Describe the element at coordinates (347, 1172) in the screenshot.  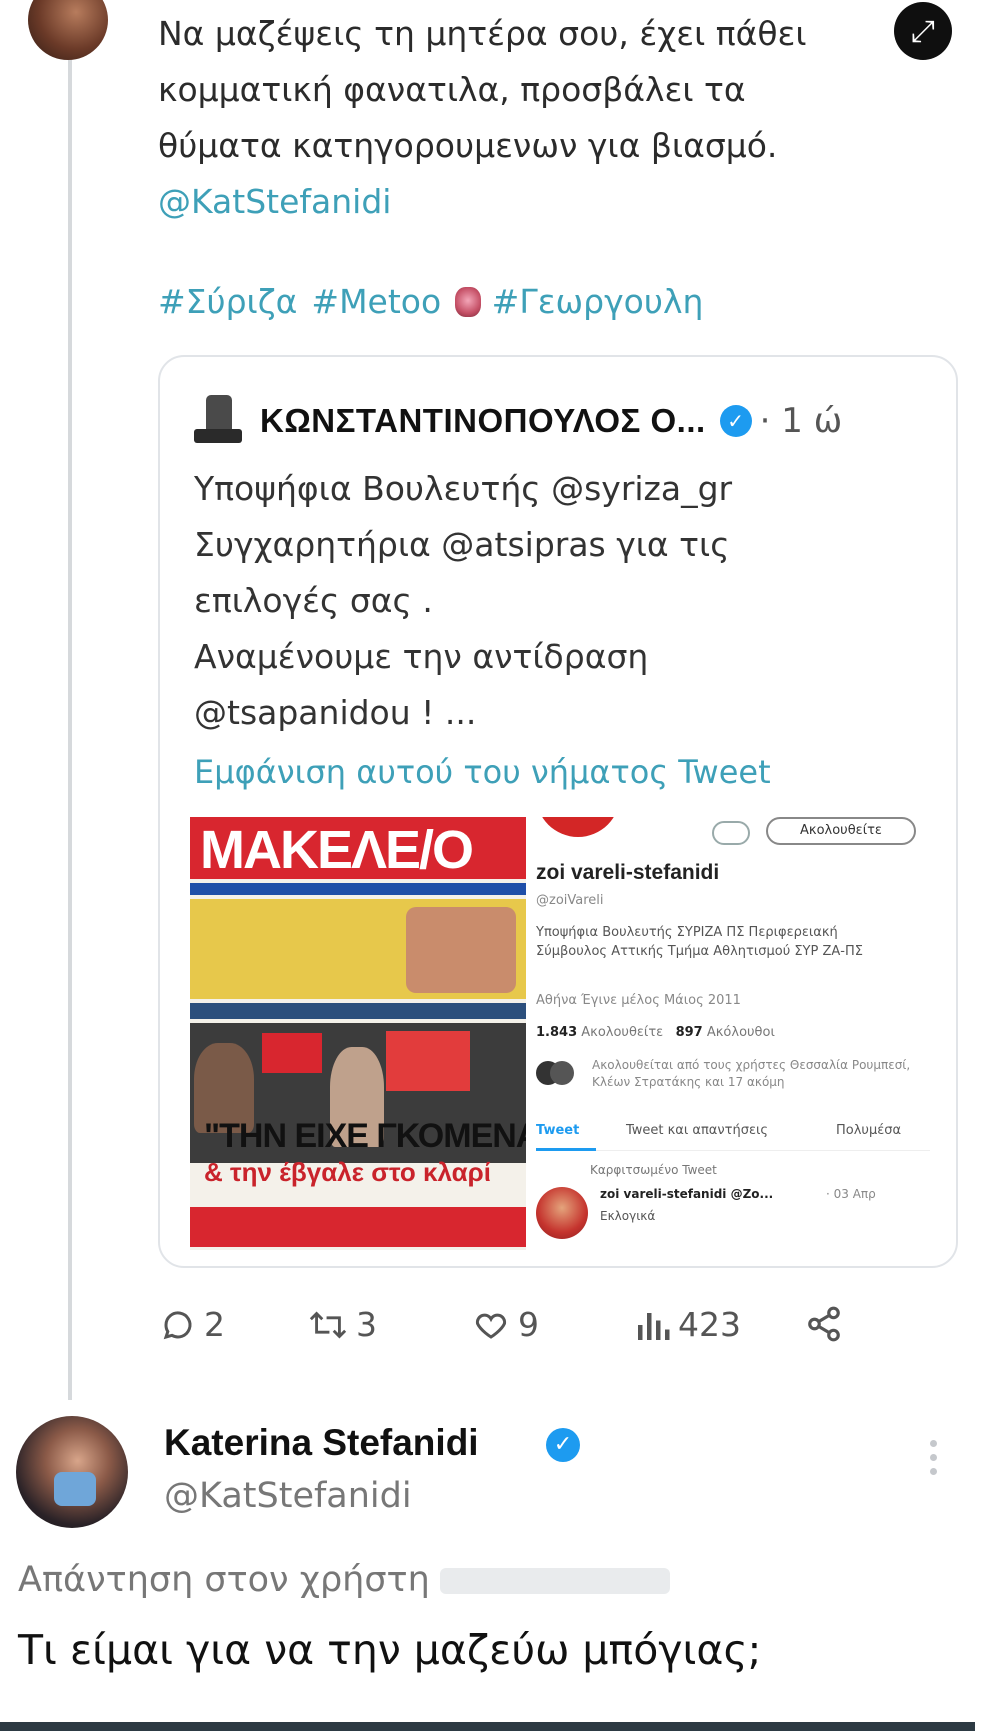
I see `cover-subheadline: & την έβγαλε στο κλαρί` at that location.